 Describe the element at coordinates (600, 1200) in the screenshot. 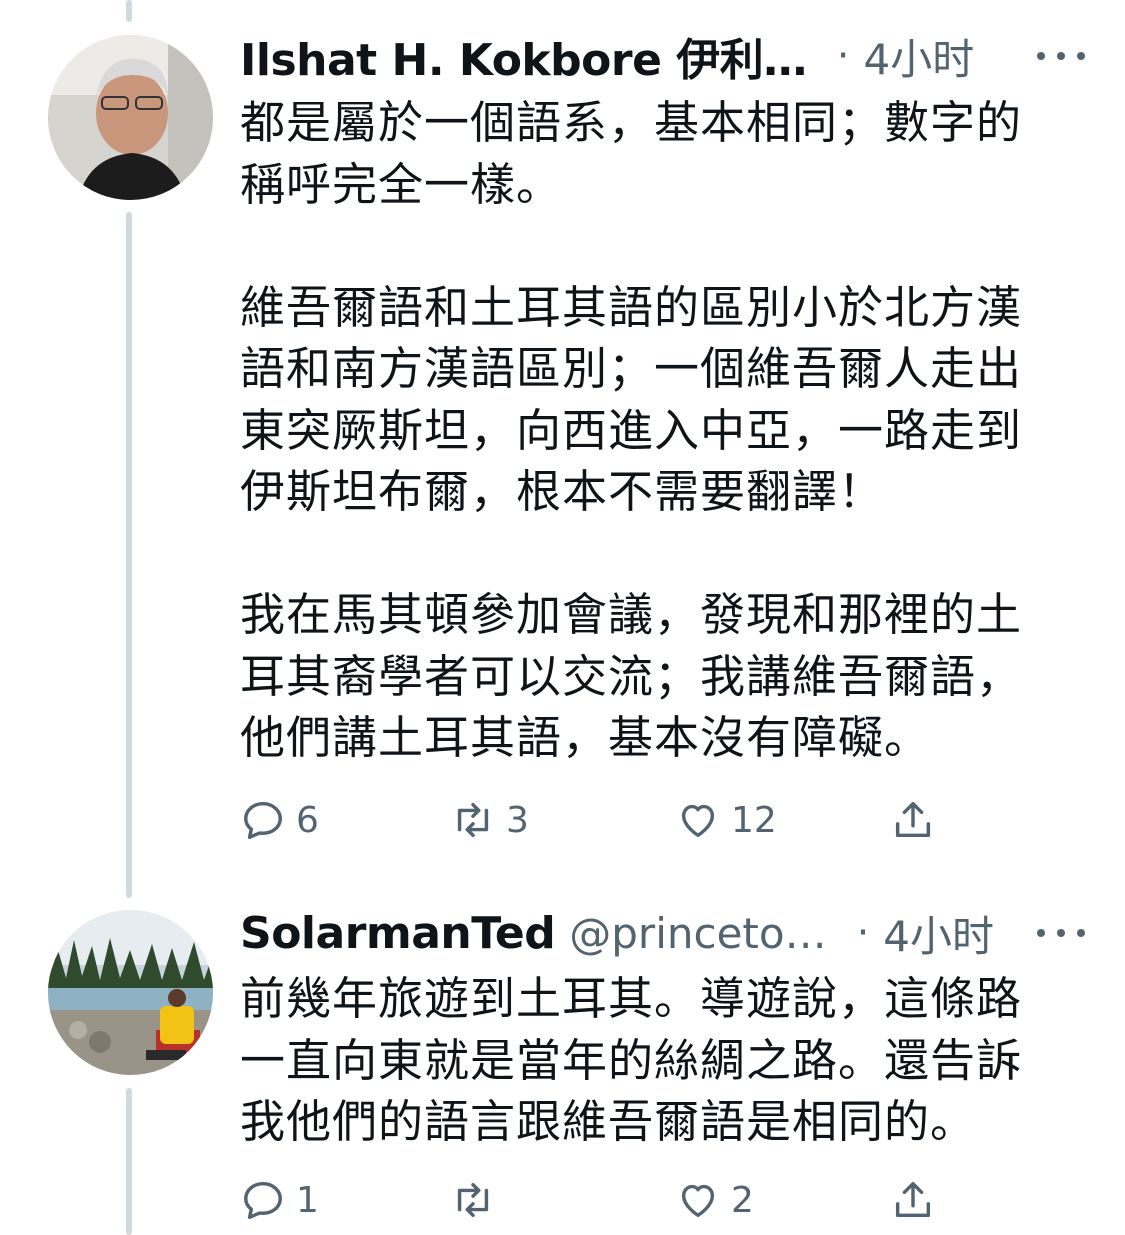

I see `tweet-actions: 1 2` at that location.